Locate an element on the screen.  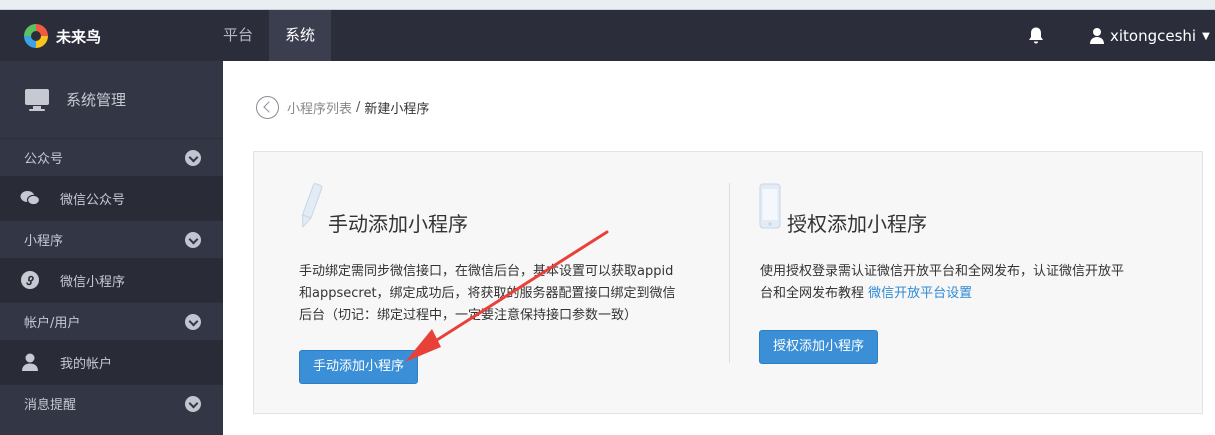
logo-icon is located at coordinates (36, 36).